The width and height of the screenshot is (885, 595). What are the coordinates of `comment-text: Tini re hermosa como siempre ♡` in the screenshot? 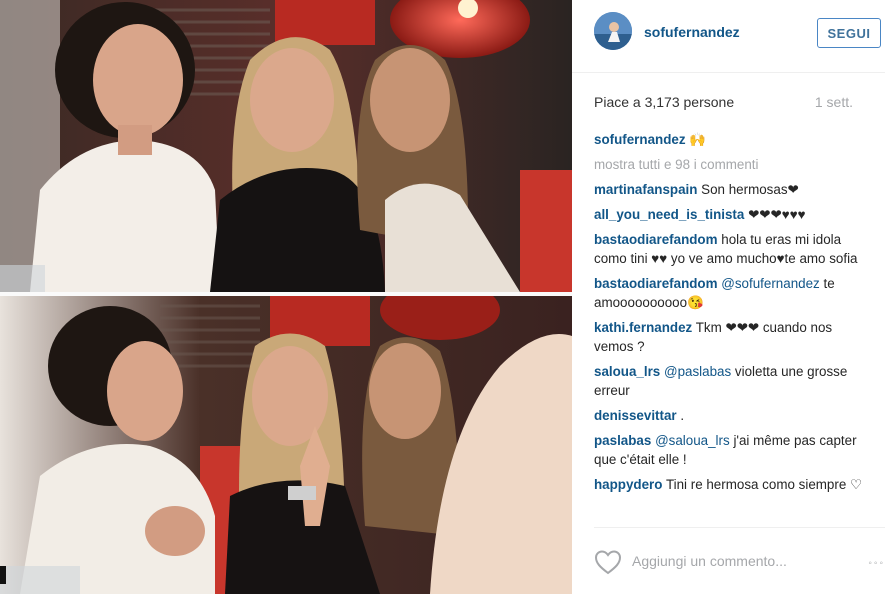 It's located at (763, 484).